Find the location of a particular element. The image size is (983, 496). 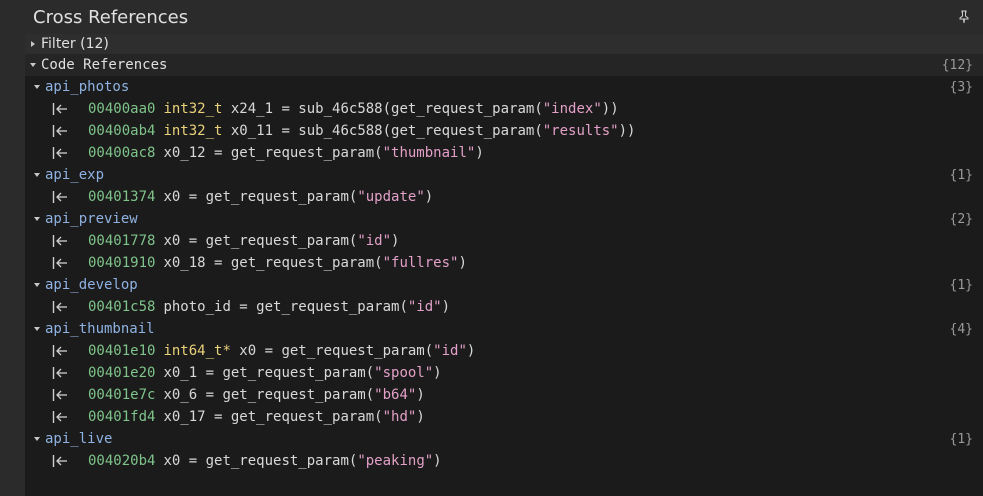

address: 00401778 is located at coordinates (122, 241).